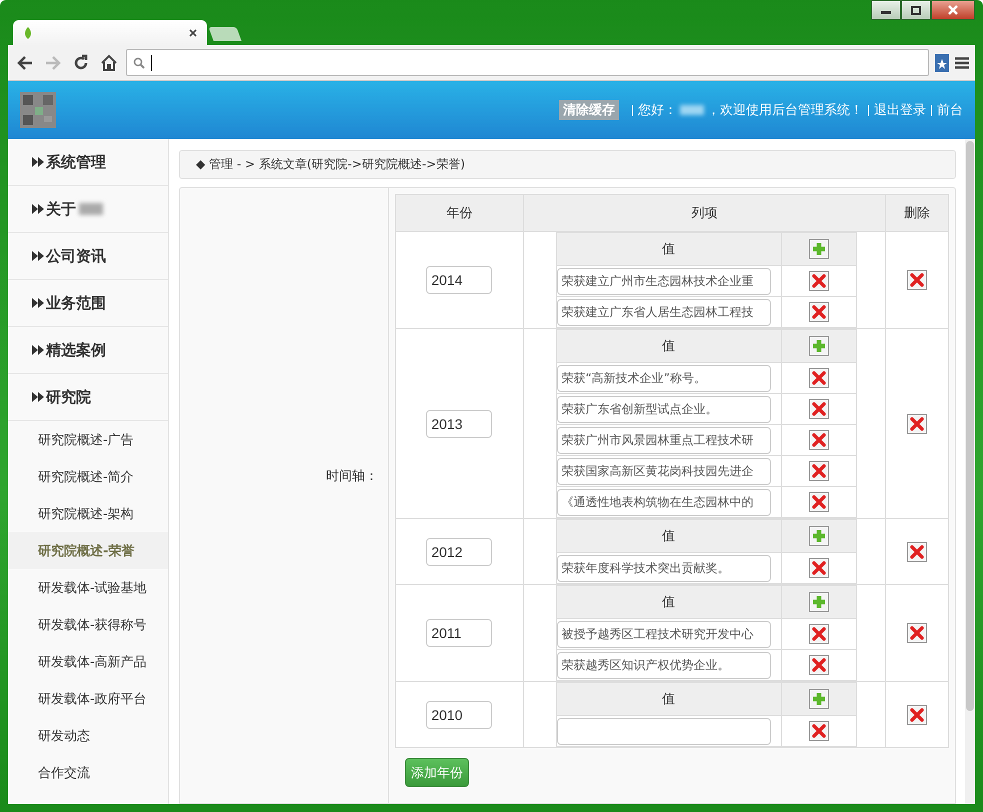  I want to click on column-header: 删除, so click(917, 213).